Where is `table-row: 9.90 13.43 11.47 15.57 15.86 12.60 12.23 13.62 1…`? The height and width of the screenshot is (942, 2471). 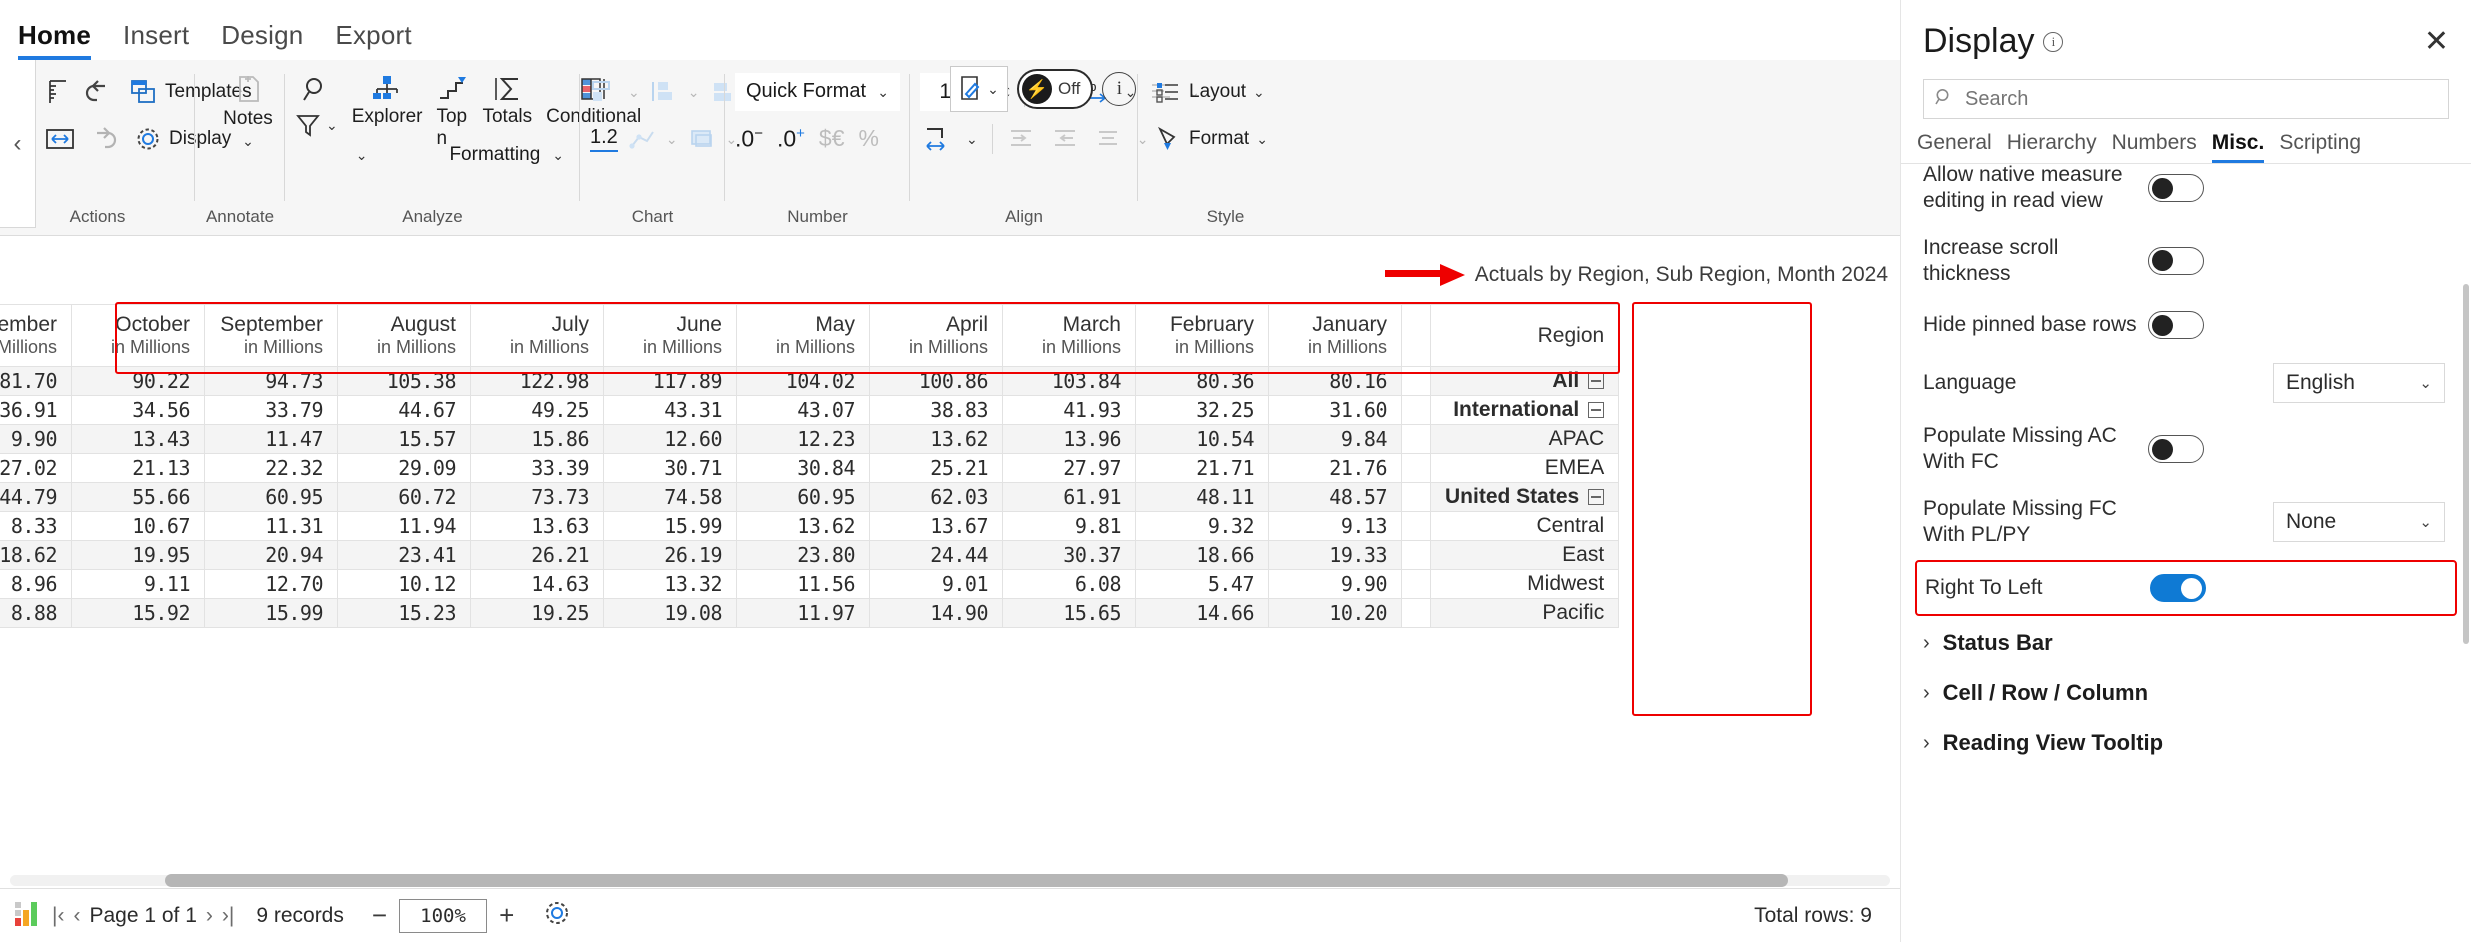 table-row: 9.90 13.43 11.47 15.57 15.86 12.60 12.23 13.62 1… is located at coordinates (810, 439).